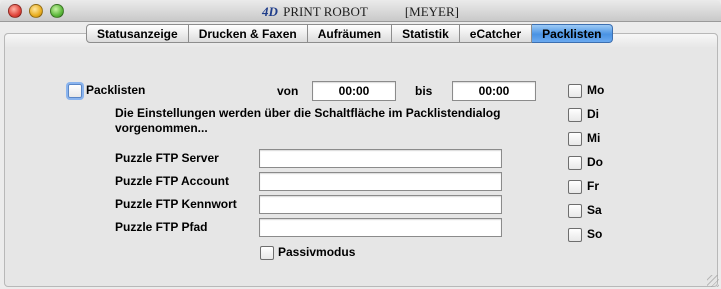  What do you see at coordinates (354, 91) in the screenshot?
I see `from-time-field` at bounding box center [354, 91].